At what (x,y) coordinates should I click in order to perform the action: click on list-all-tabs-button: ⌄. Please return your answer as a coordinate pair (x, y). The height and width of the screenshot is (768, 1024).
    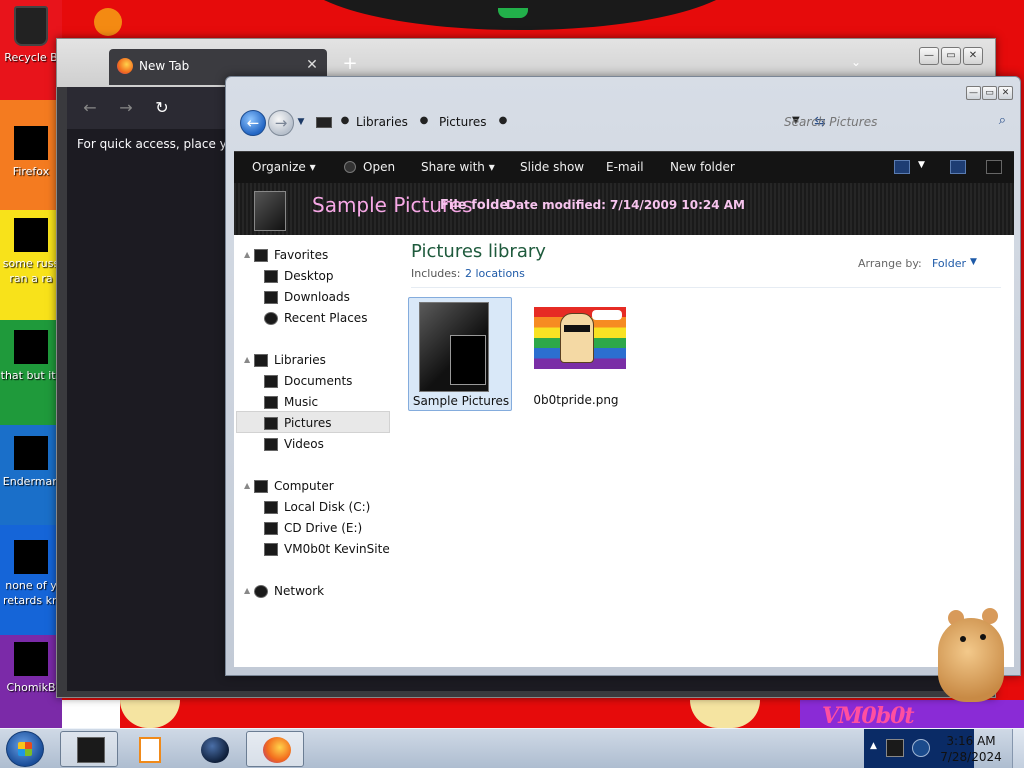
    Looking at the image, I should click on (856, 64).